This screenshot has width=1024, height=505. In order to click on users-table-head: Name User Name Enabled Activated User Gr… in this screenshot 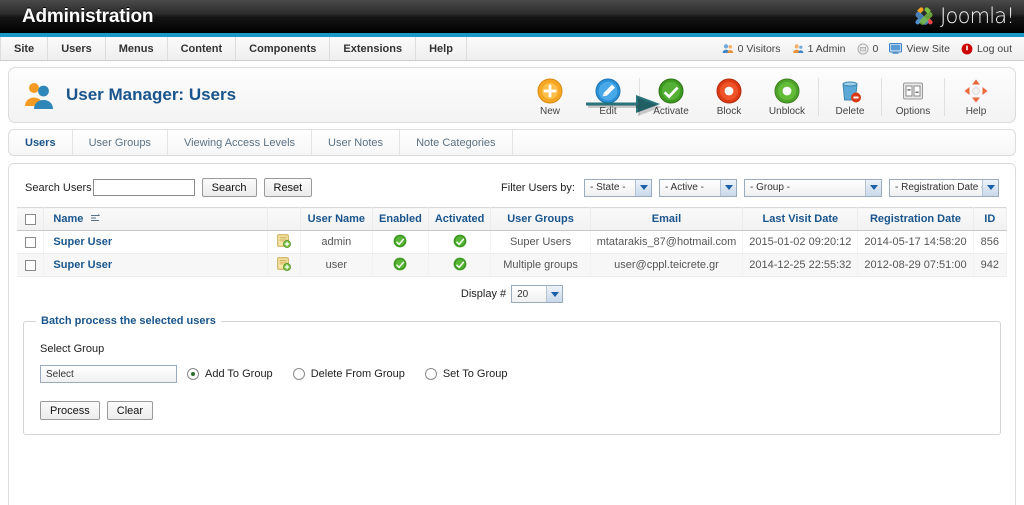, I will do `click(512, 219)`.